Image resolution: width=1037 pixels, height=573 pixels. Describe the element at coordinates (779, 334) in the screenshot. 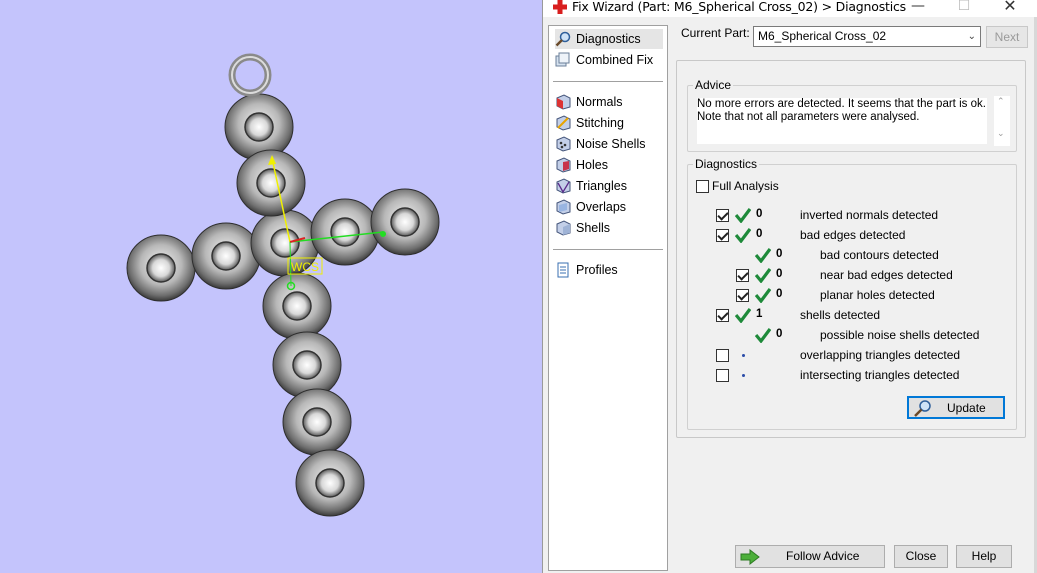

I see `noise-shells-count: 0` at that location.